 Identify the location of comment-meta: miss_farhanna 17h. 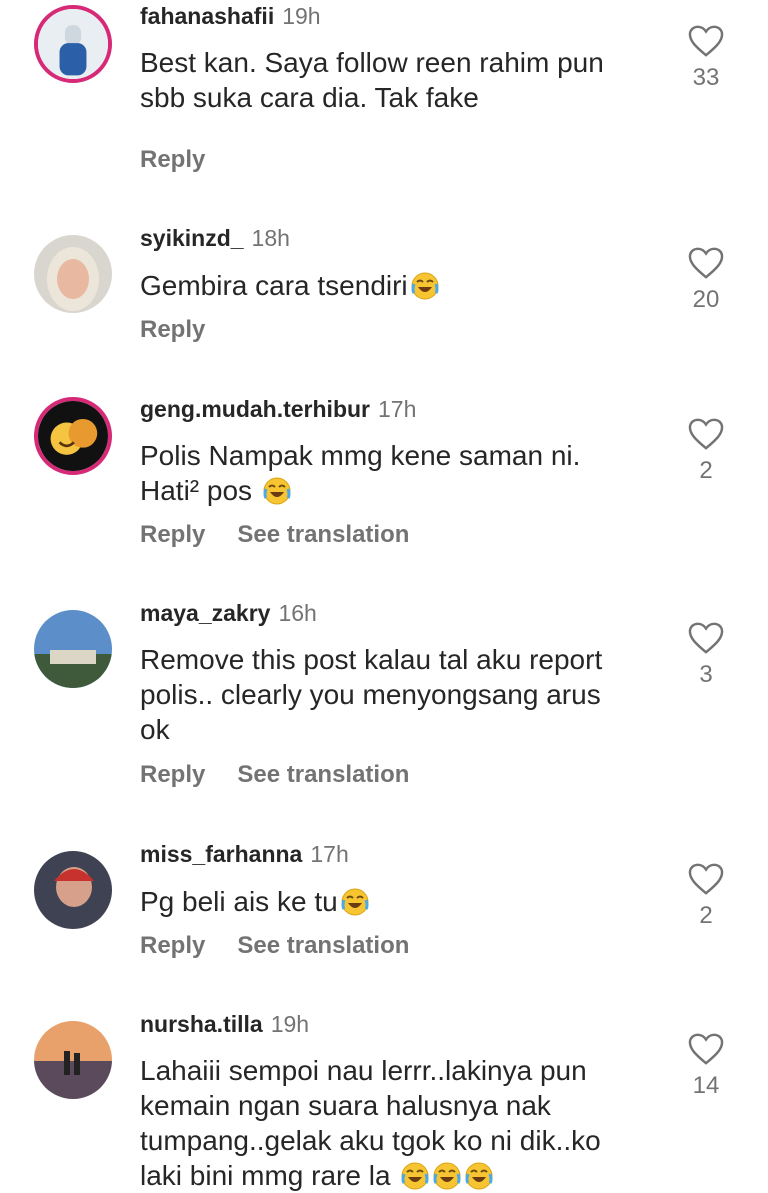
(244, 854).